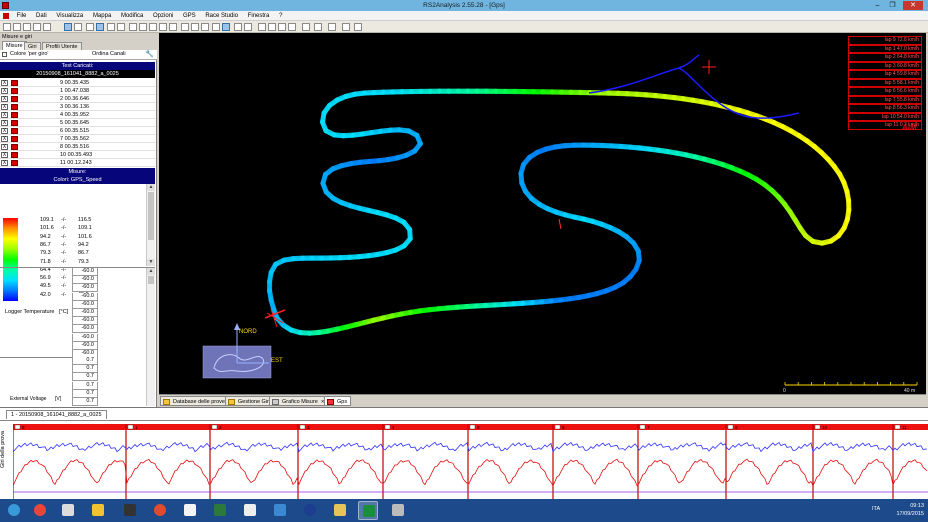  What do you see at coordinates (40, 510) in the screenshot?
I see `chrome-icon` at bounding box center [40, 510].